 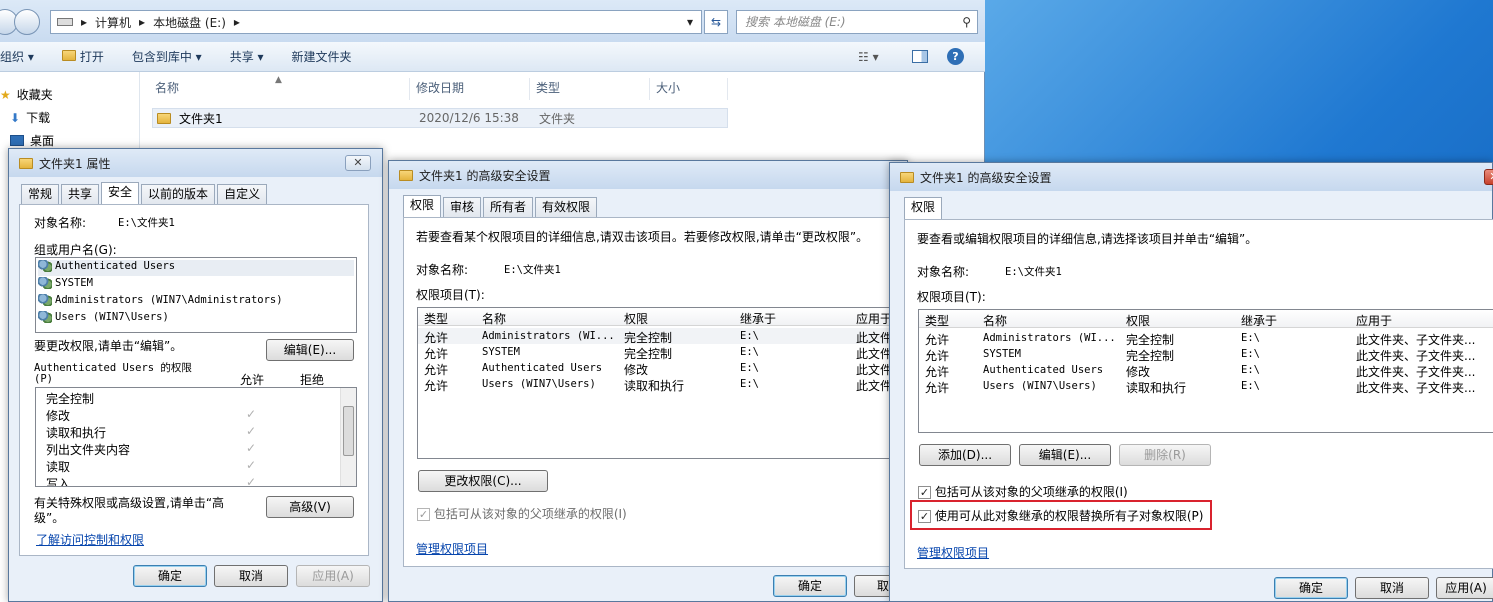 What do you see at coordinates (473, 89) in the screenshot?
I see `column-header-date: 修改日期` at bounding box center [473, 89].